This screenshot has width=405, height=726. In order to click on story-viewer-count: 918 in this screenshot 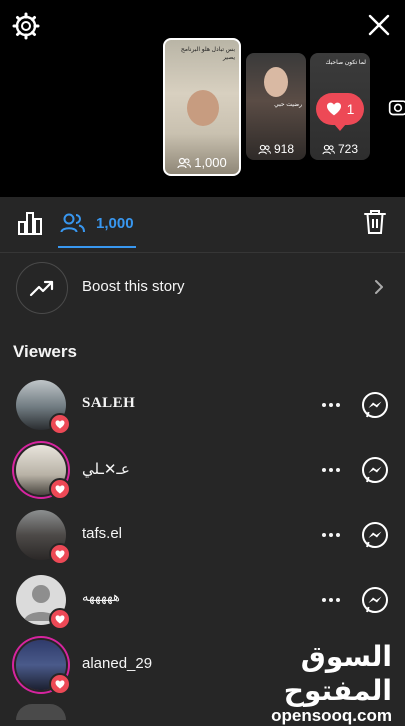, I will do `click(276, 149)`.